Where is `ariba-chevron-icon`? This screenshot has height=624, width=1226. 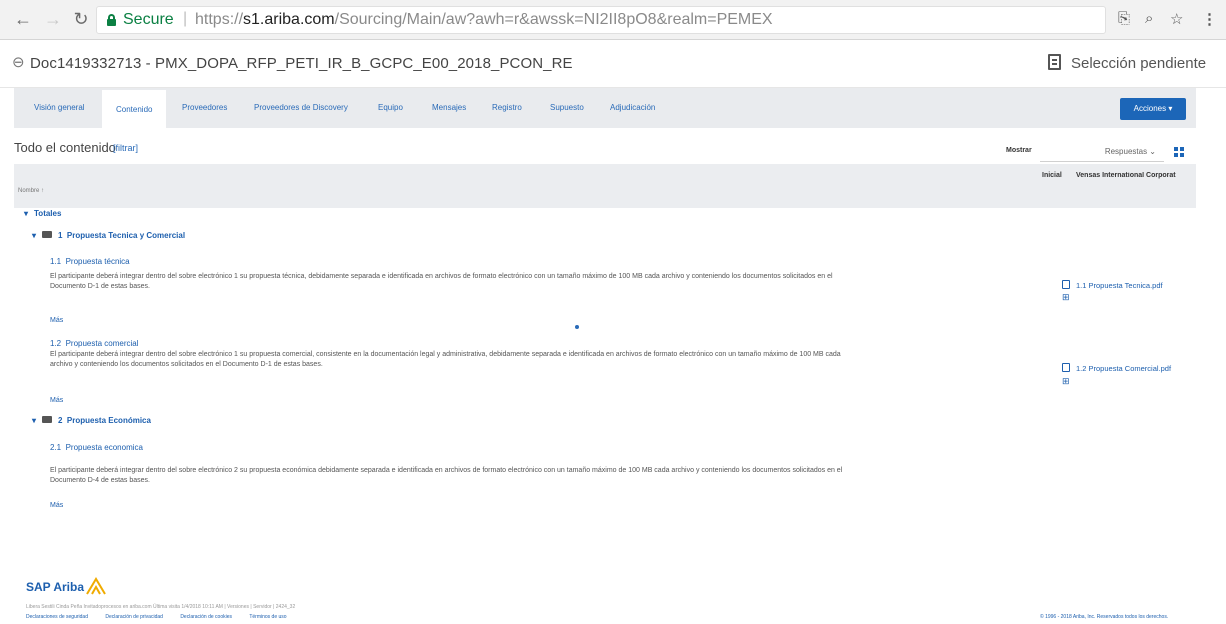
ariba-chevron-icon is located at coordinates (96, 586).